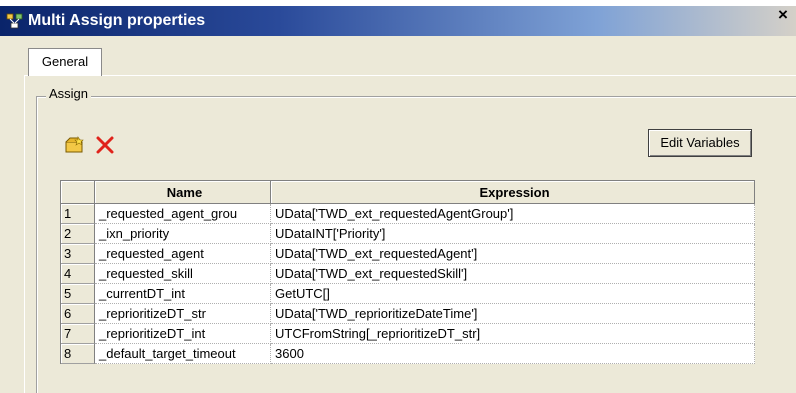  Describe the element at coordinates (75, 145) in the screenshot. I see `add-variable-icon` at that location.